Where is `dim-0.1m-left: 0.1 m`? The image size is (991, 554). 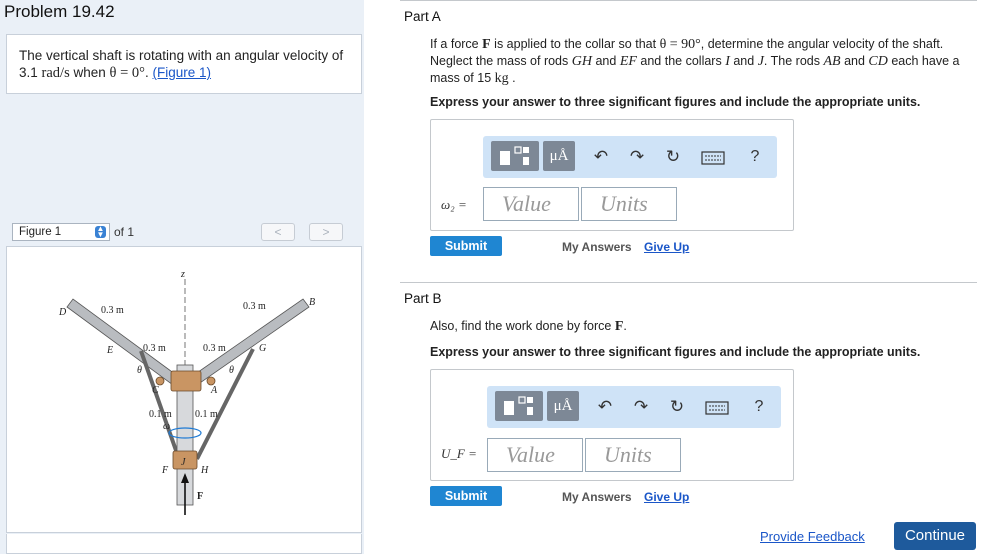 dim-0.1m-left: 0.1 m is located at coordinates (160, 414).